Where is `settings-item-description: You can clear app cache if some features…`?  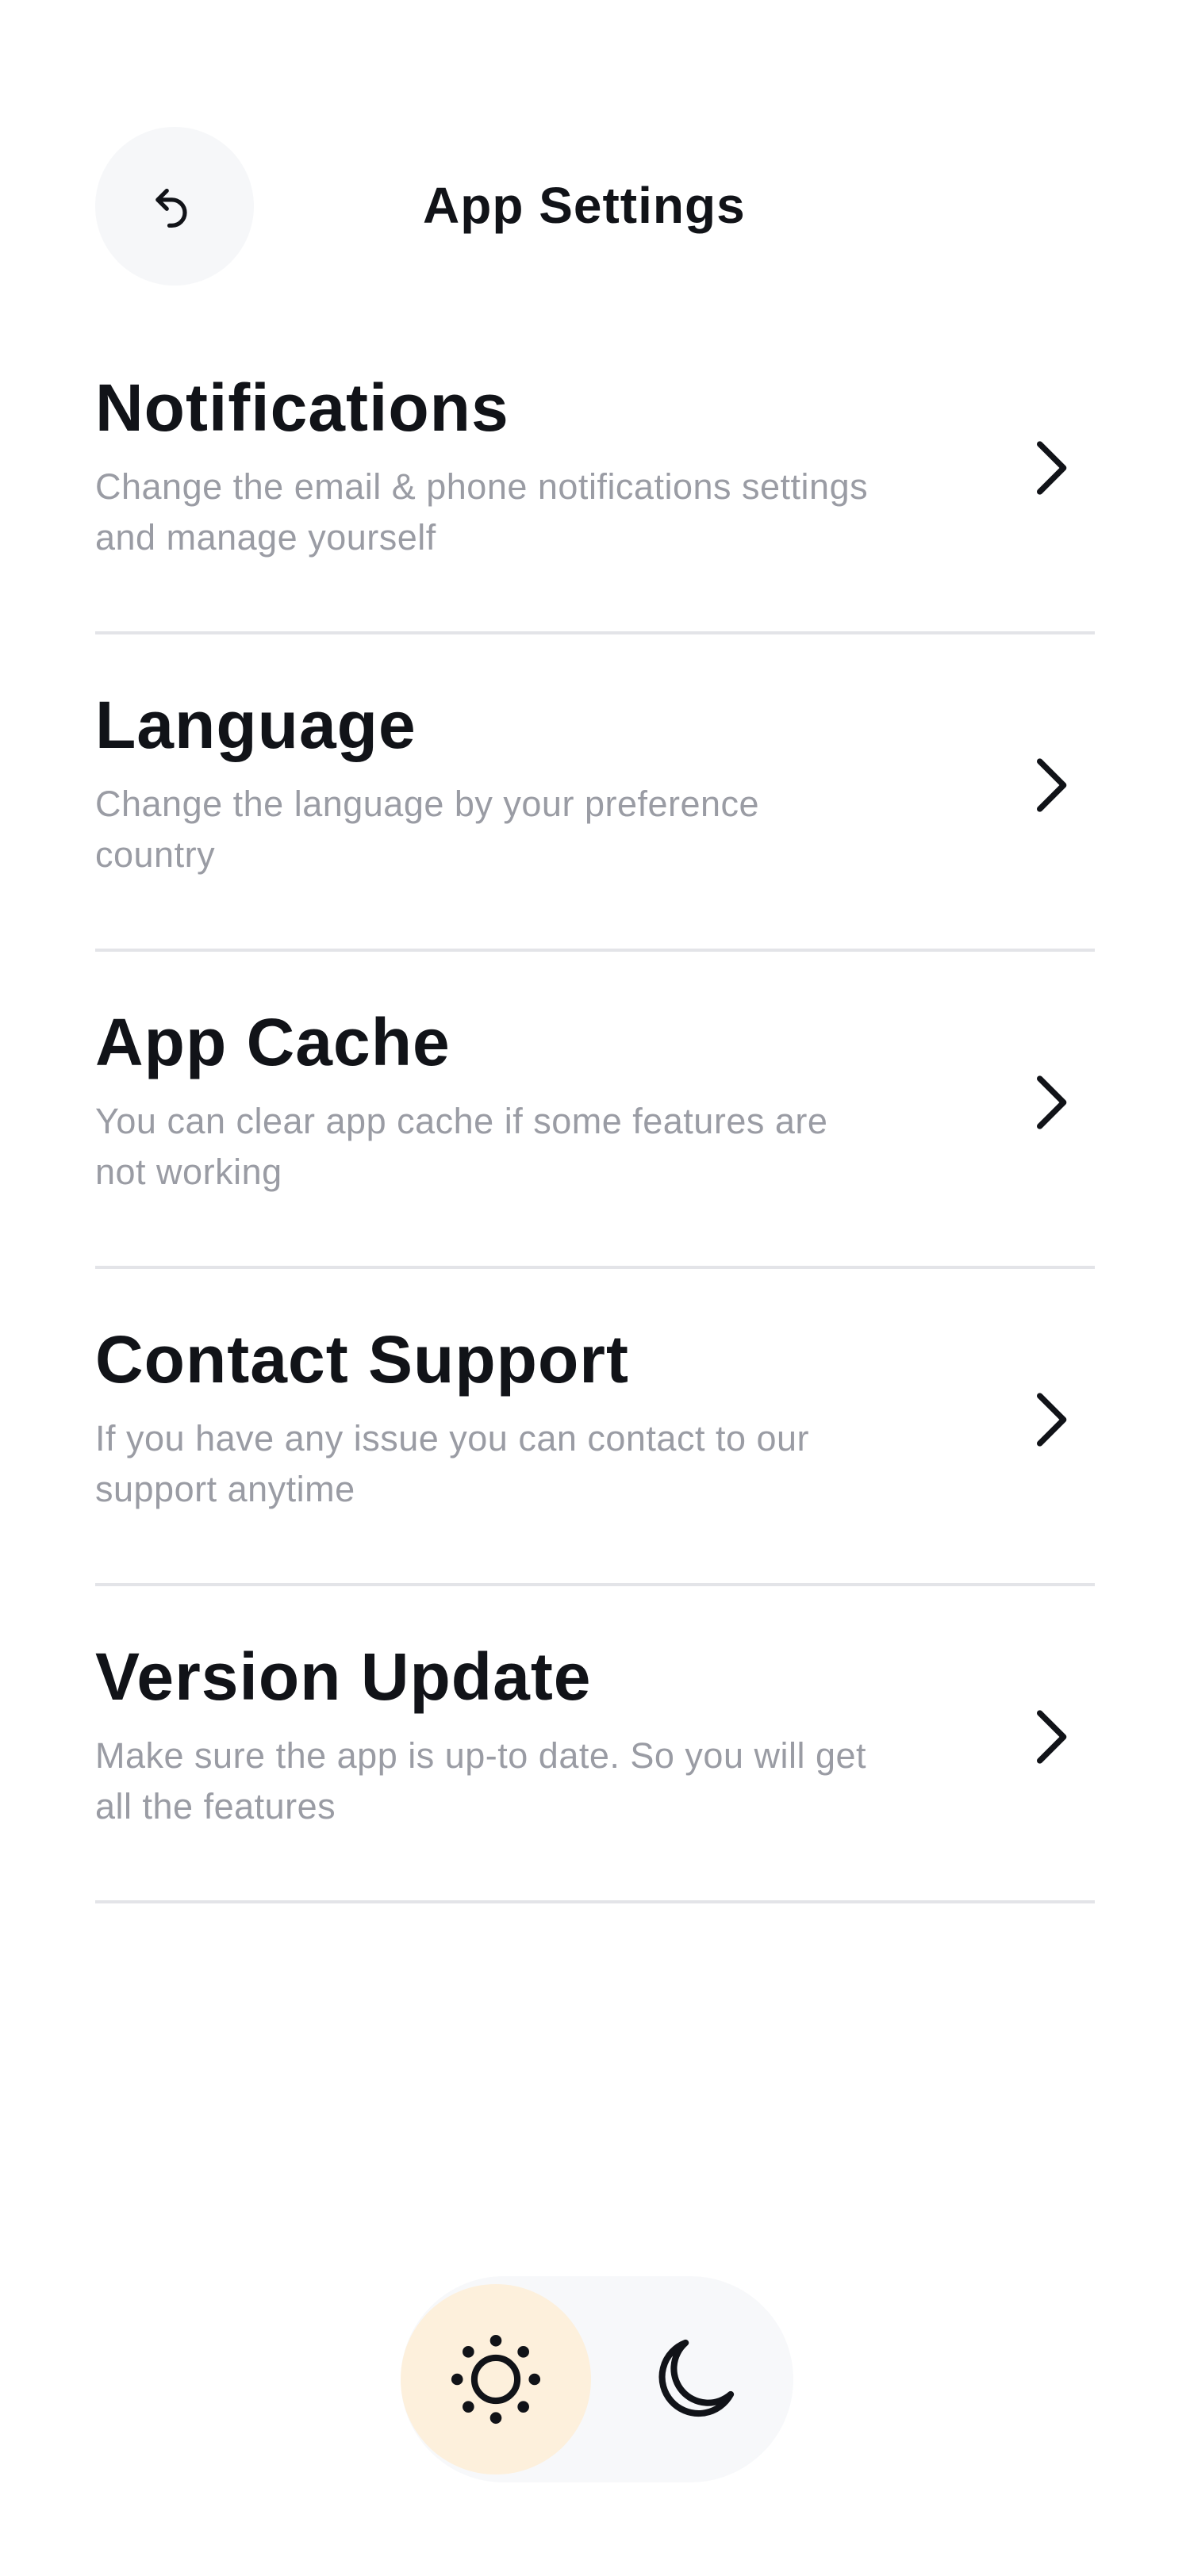 settings-item-description: You can clear app cache if some features… is located at coordinates (461, 1147).